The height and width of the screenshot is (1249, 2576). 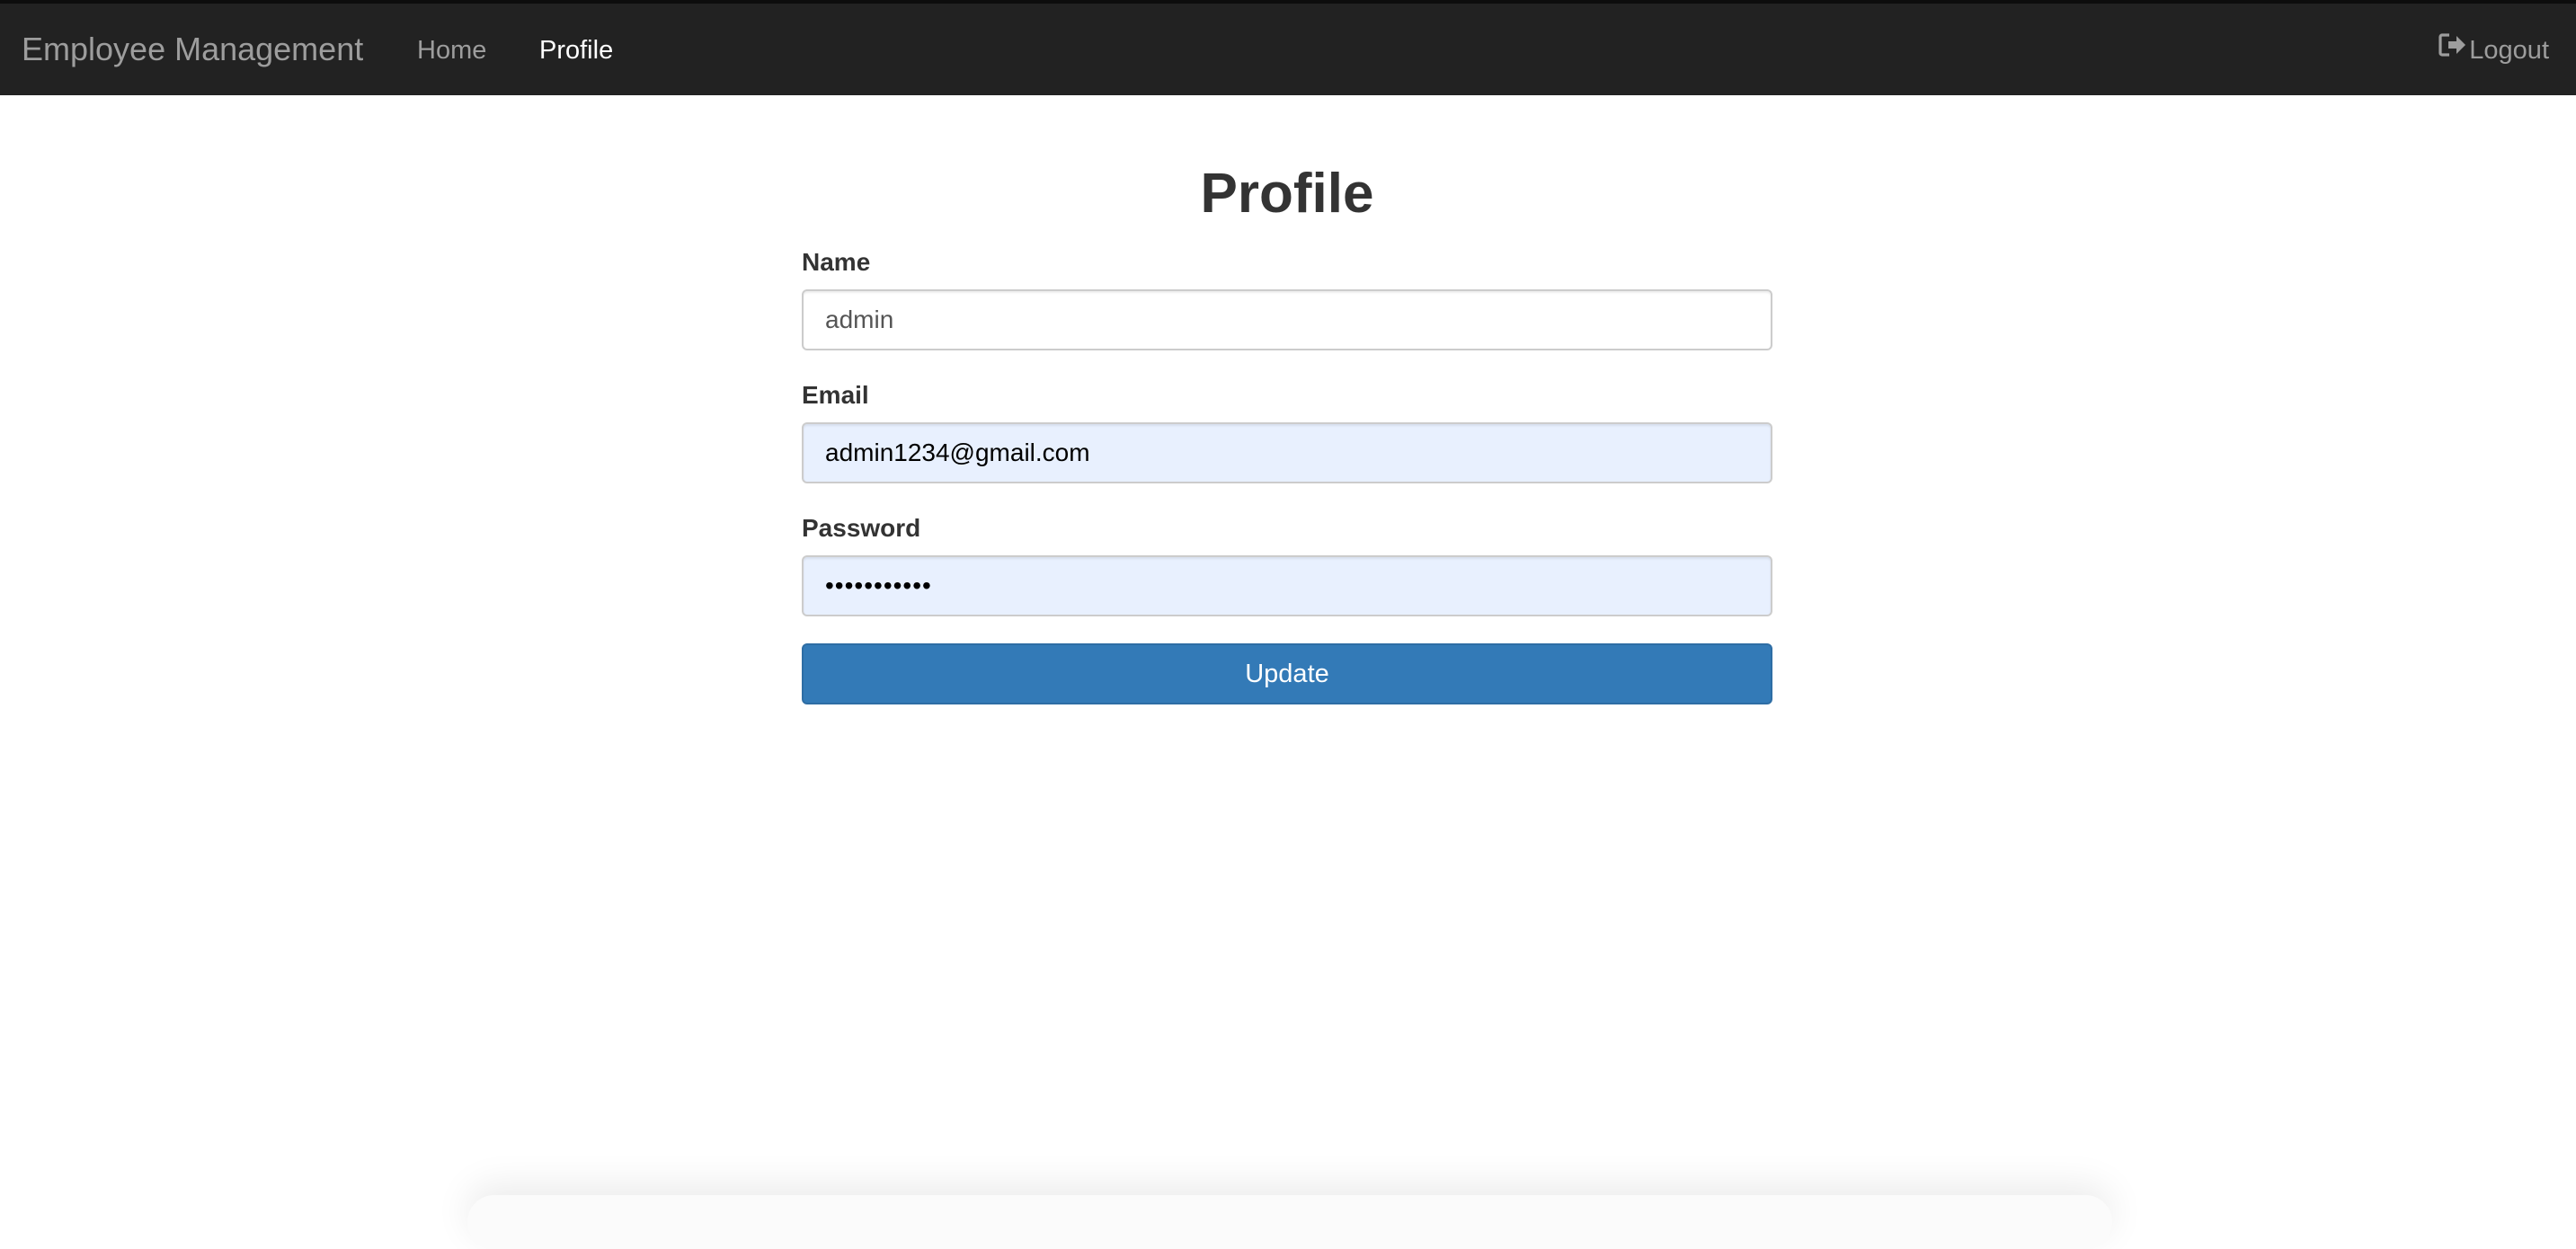 I want to click on password-label: Password, so click(x=861, y=528).